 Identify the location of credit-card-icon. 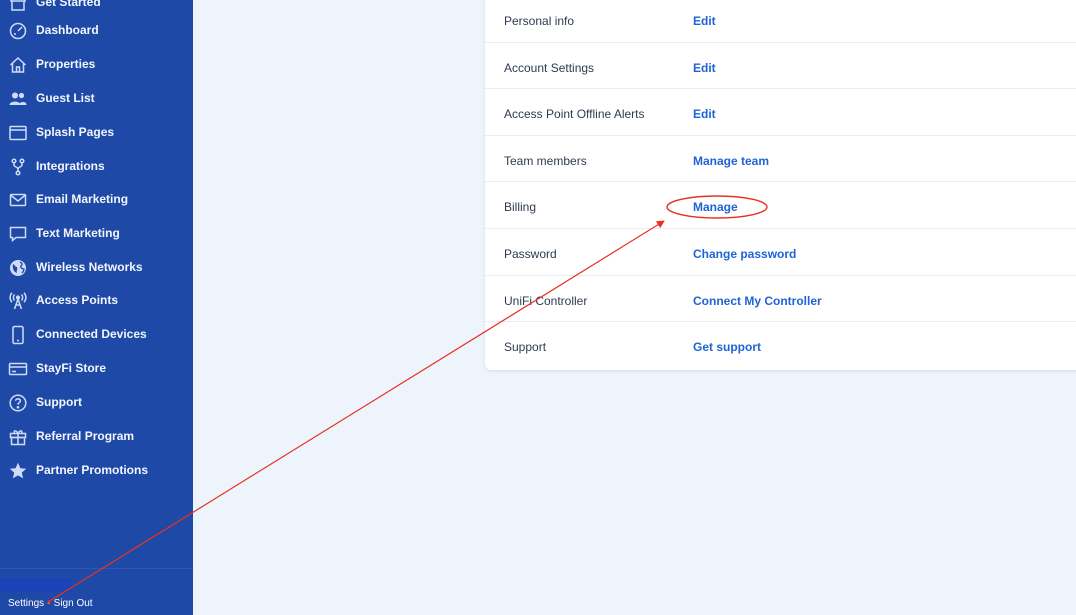
(18, 369).